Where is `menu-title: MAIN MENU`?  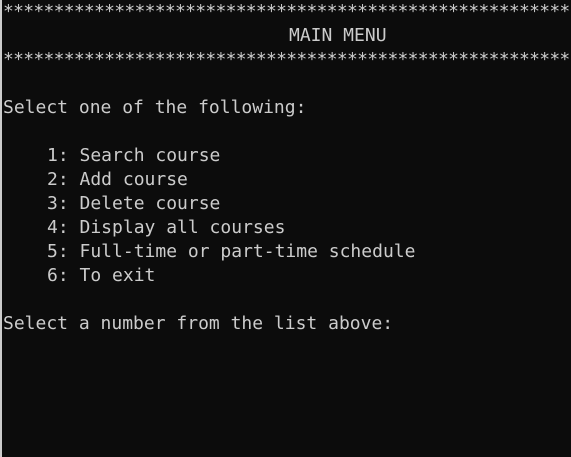 menu-title: MAIN MENU is located at coordinates (338, 35).